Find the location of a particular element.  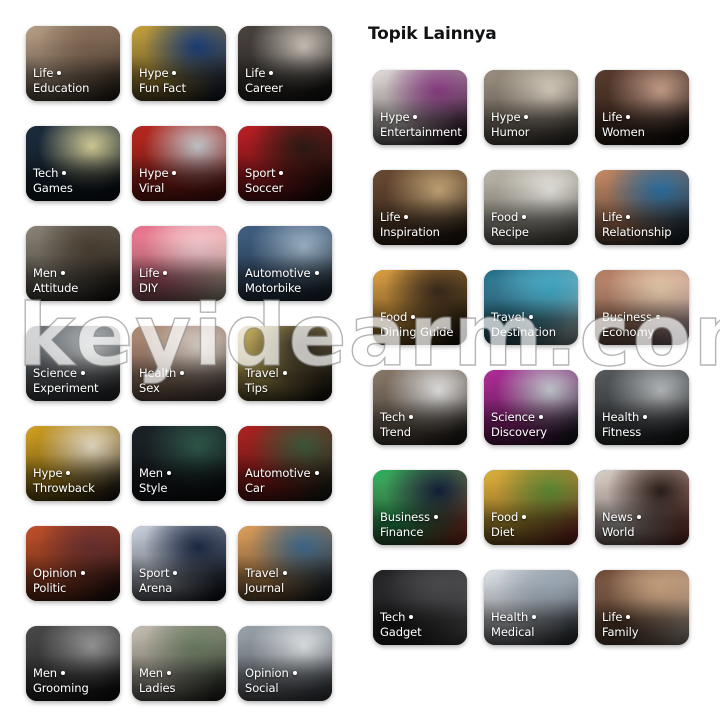

topic-card-category: Tech is located at coordinates (422, 417).